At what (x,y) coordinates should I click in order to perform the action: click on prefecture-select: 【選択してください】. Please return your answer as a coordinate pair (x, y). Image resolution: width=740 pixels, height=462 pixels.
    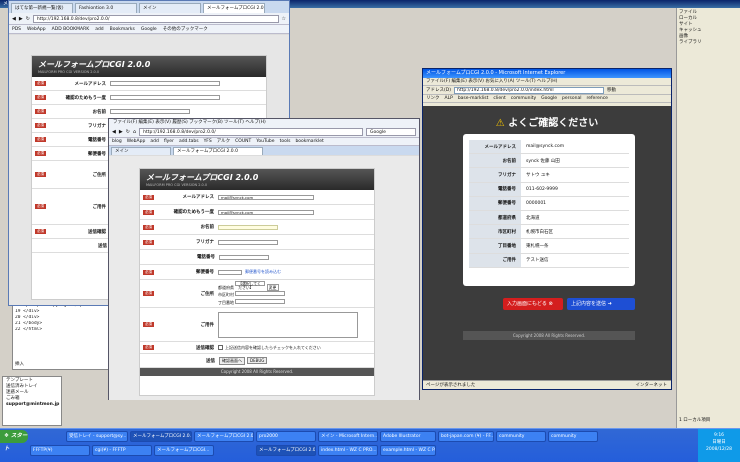
    Looking at the image, I should click on (250, 284).